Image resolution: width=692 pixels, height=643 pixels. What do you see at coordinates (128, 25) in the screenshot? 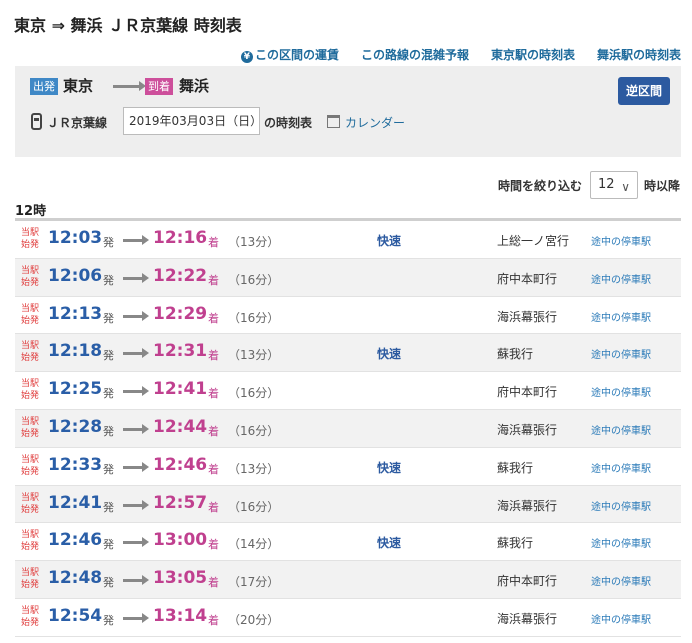
I see `page-title: 東京 ⇒ 舞浜 ＪＲ京葉線 時刻表` at bounding box center [128, 25].